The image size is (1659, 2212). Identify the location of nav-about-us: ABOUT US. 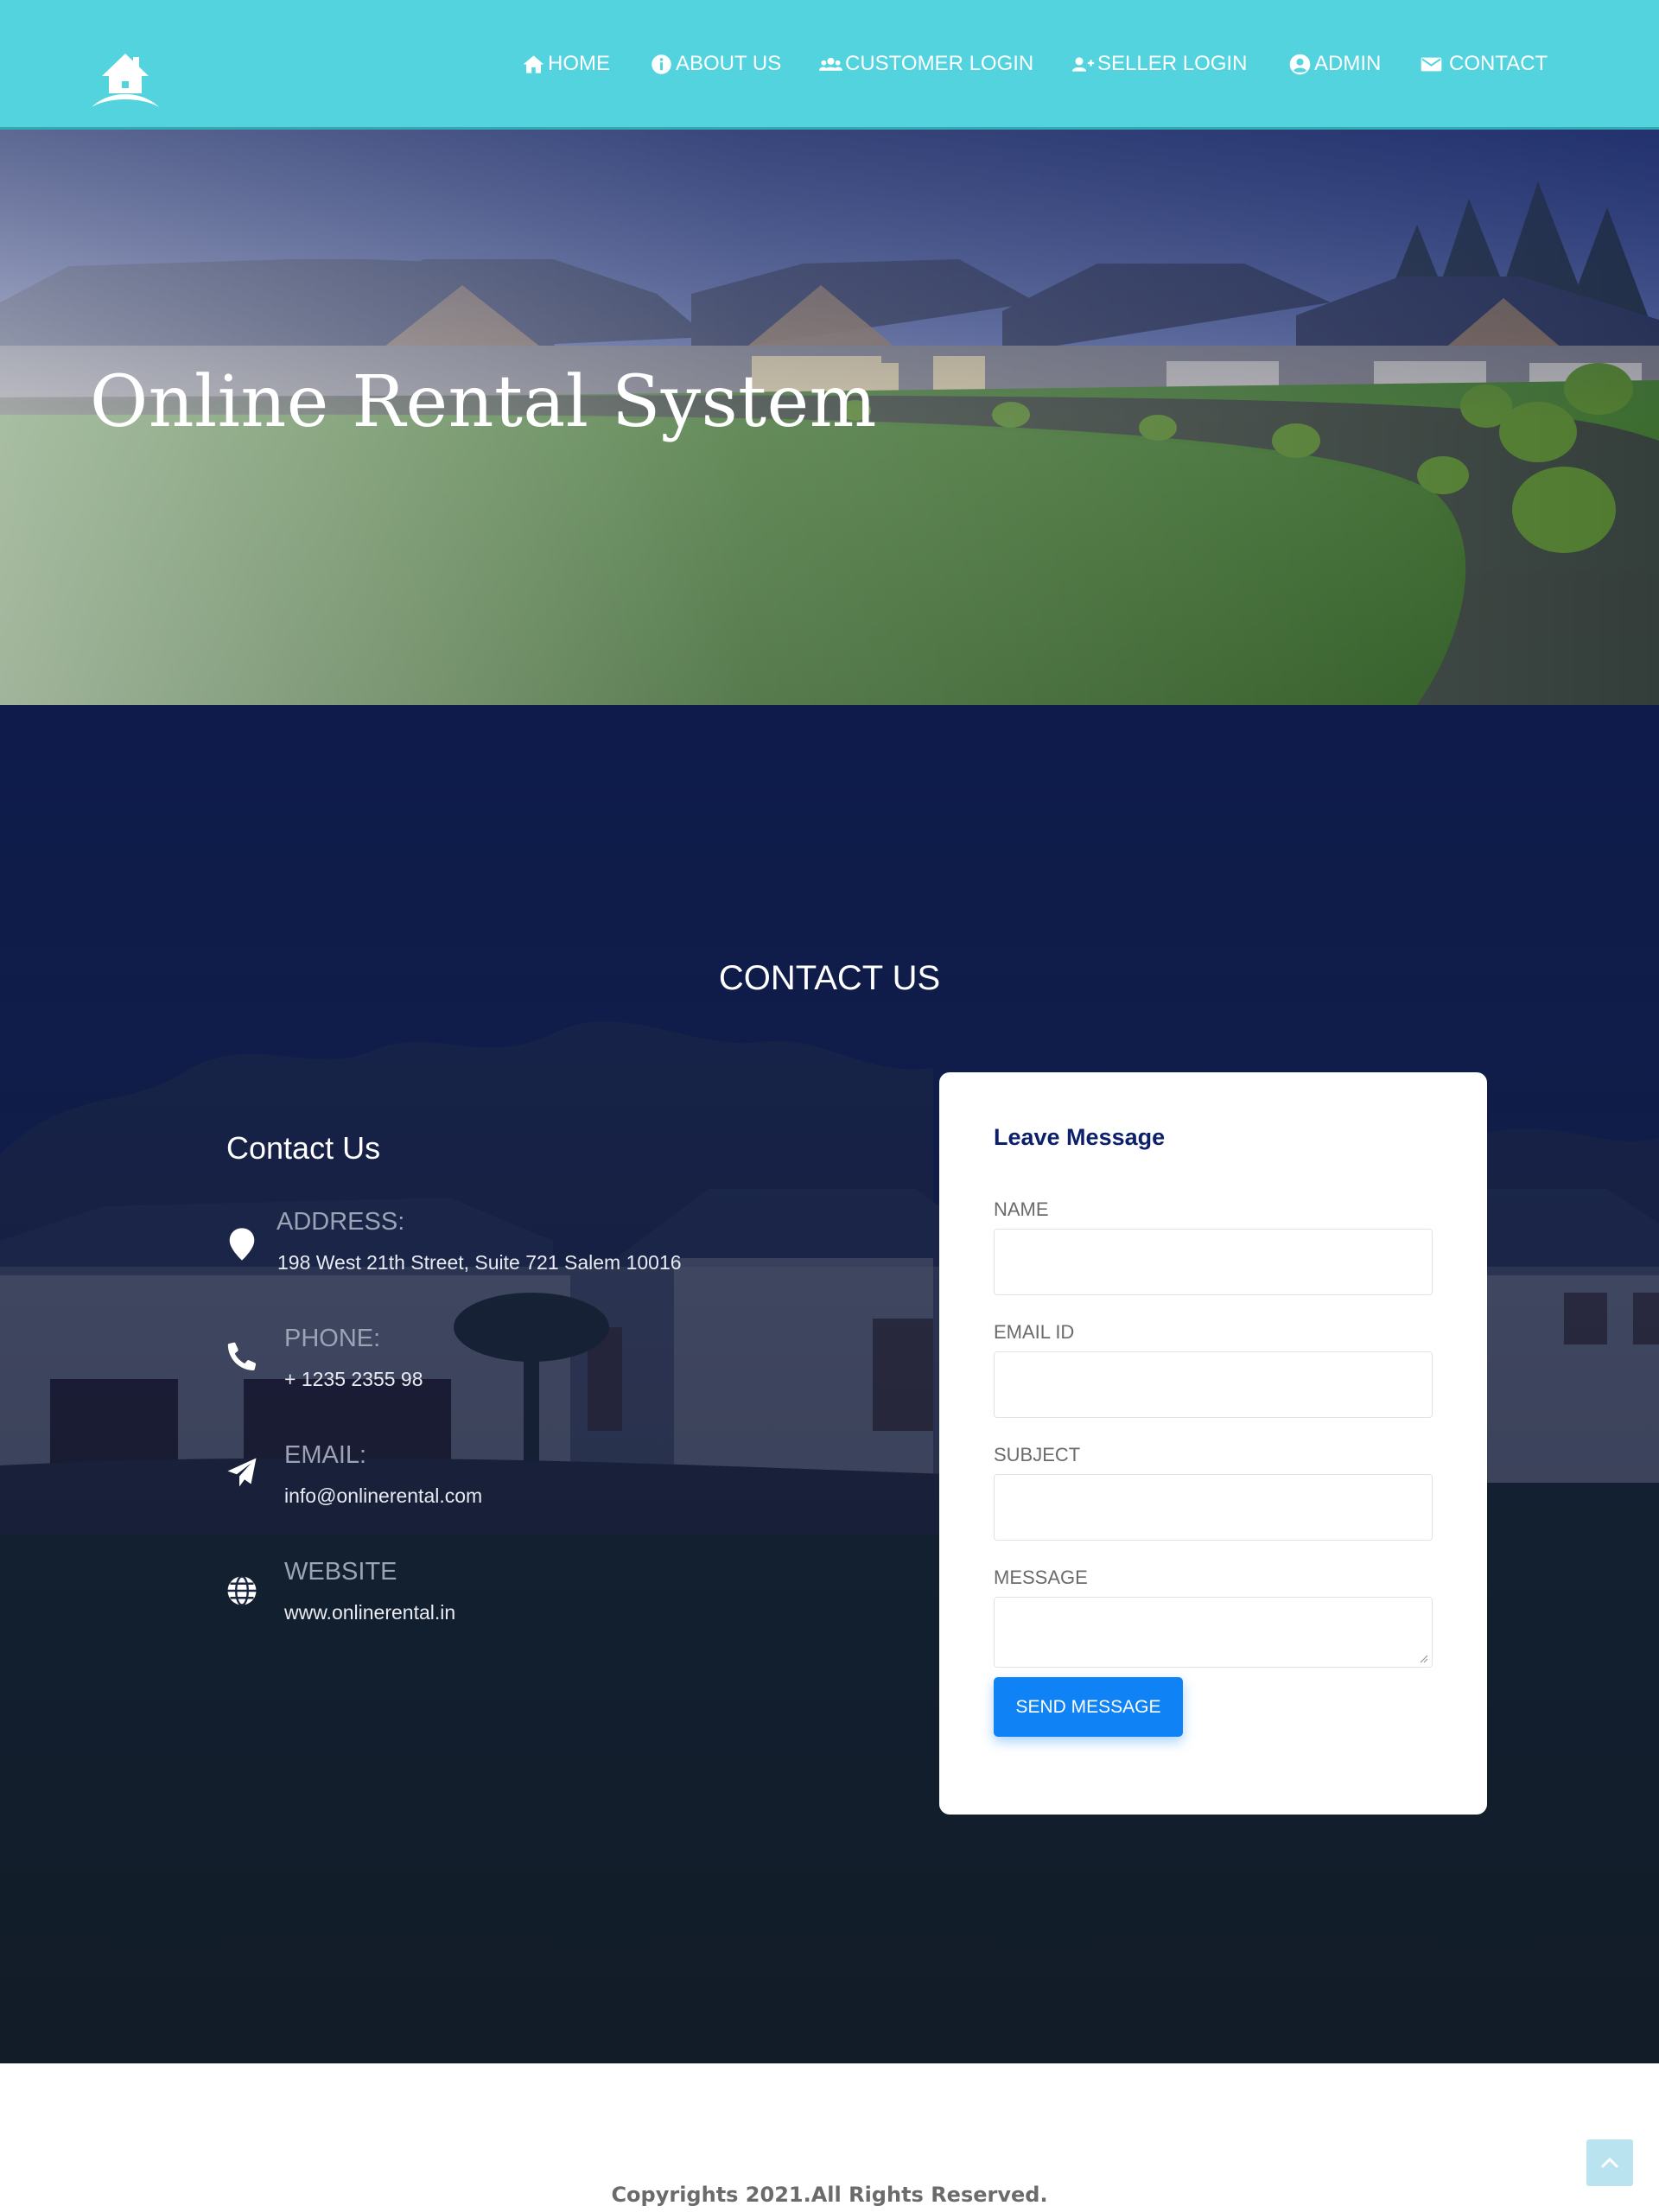
(715, 63).